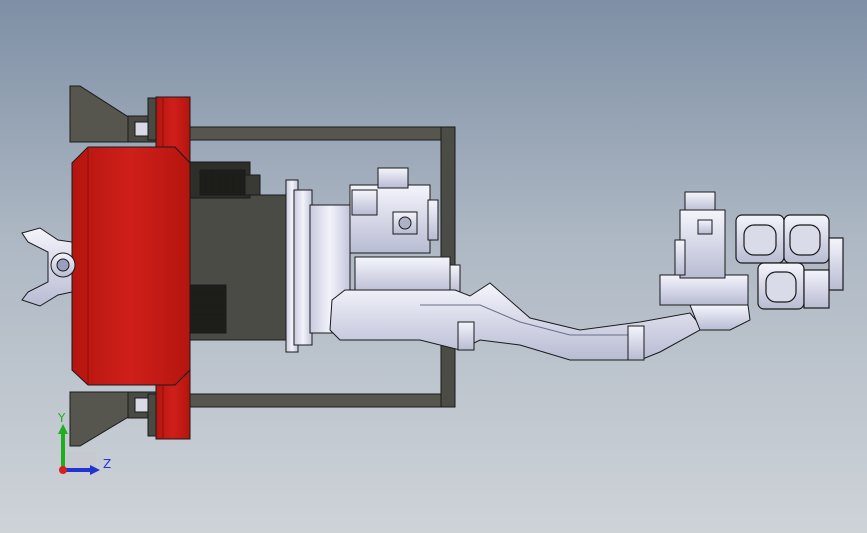  What do you see at coordinates (515, 321) in the screenshot?
I see `lower-arm-link` at bounding box center [515, 321].